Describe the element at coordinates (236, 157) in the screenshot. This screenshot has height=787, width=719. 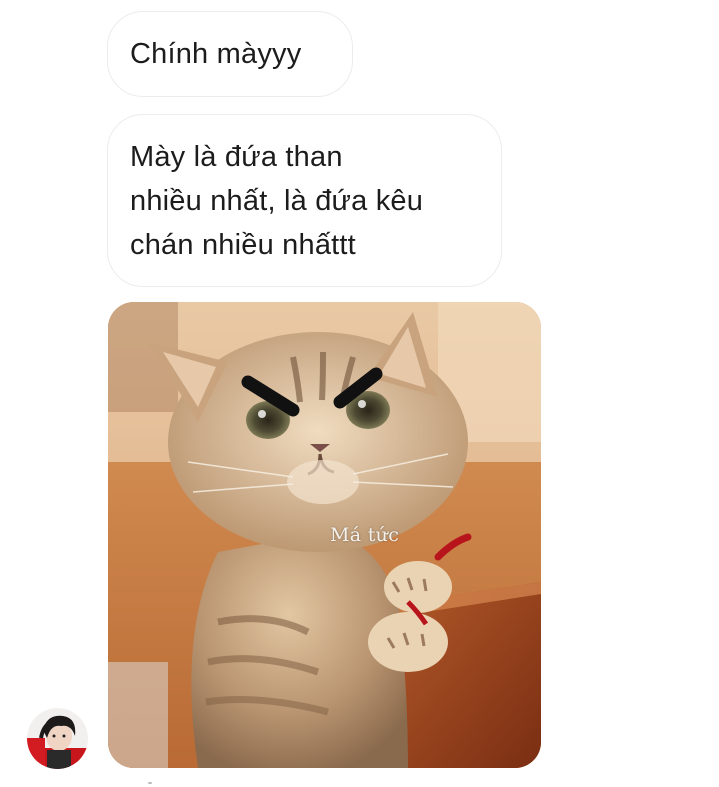
I see `message-text-line: Mày là đứa than` at that location.